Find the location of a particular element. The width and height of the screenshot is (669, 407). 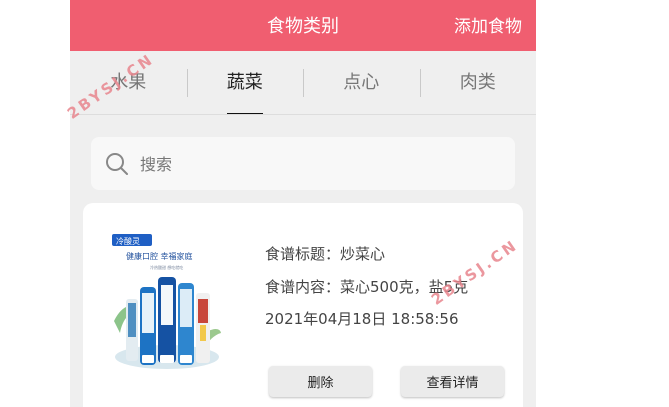

search-icon is located at coordinates (117, 164).